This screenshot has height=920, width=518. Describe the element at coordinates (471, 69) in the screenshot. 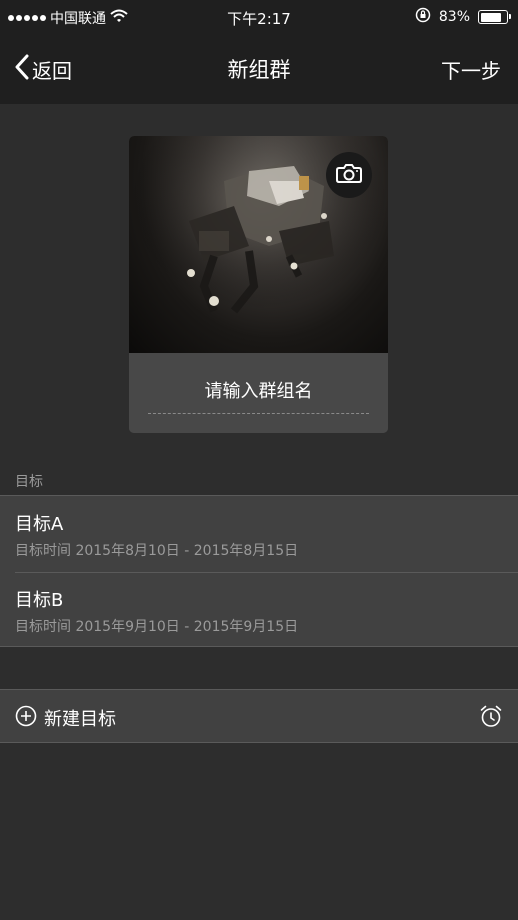

I see `next-step-button: 下一步` at that location.